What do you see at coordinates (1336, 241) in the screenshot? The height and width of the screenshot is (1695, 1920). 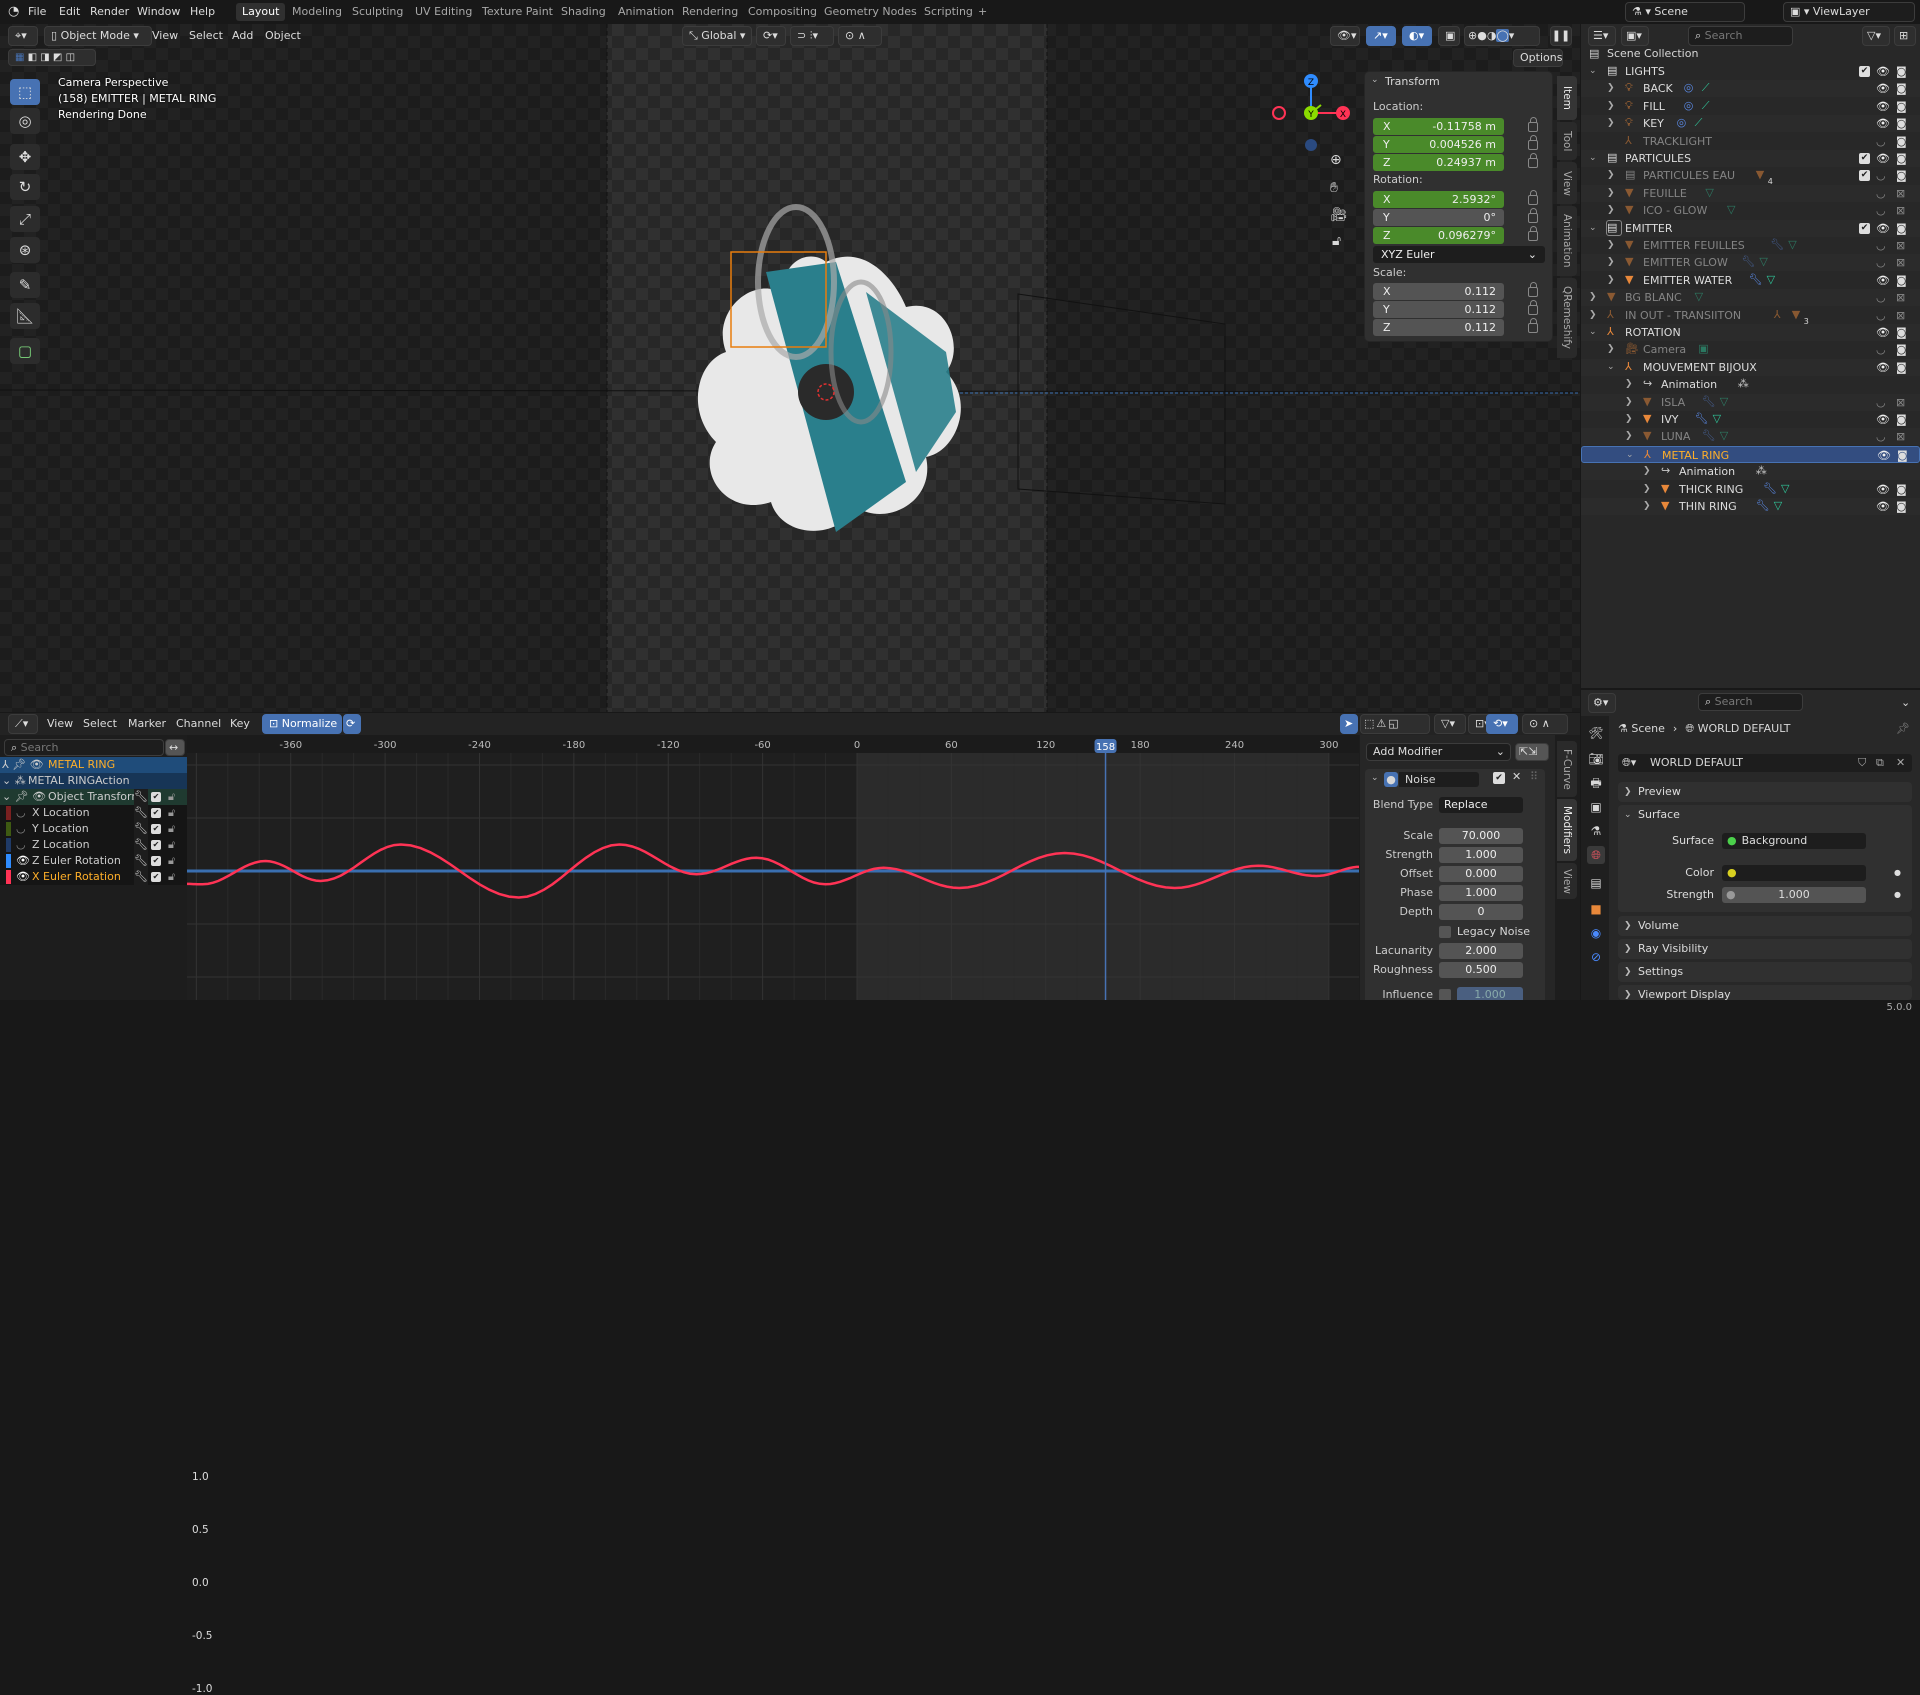 I see `lock-view-icon: 🔓︎` at bounding box center [1336, 241].